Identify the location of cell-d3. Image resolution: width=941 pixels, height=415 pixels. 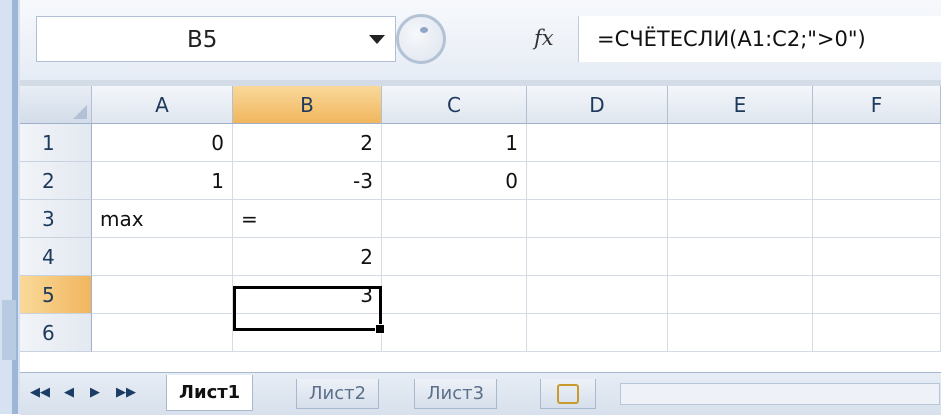
(597, 219).